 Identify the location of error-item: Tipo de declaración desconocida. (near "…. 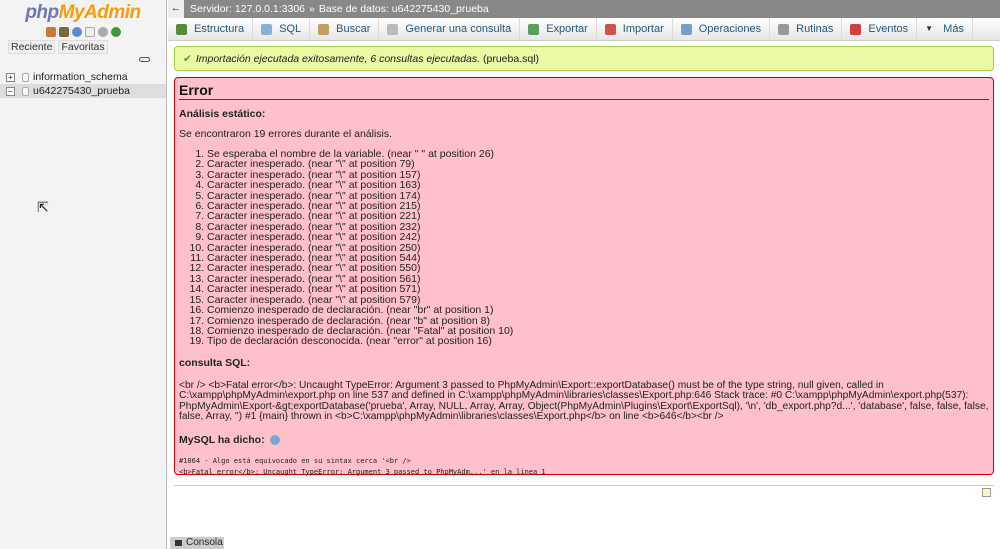
(598, 341).